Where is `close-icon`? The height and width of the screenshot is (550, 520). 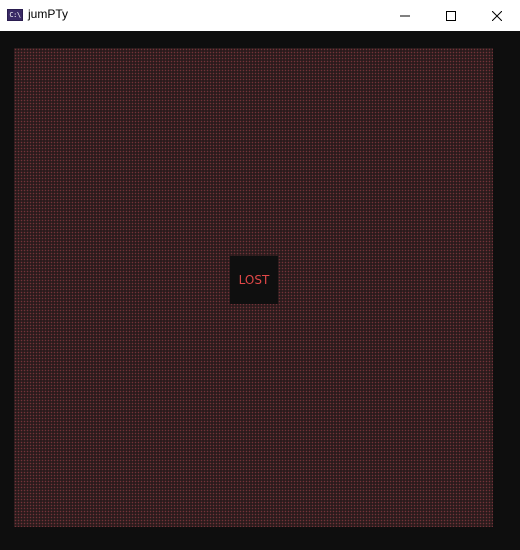
close-icon is located at coordinates (497, 15).